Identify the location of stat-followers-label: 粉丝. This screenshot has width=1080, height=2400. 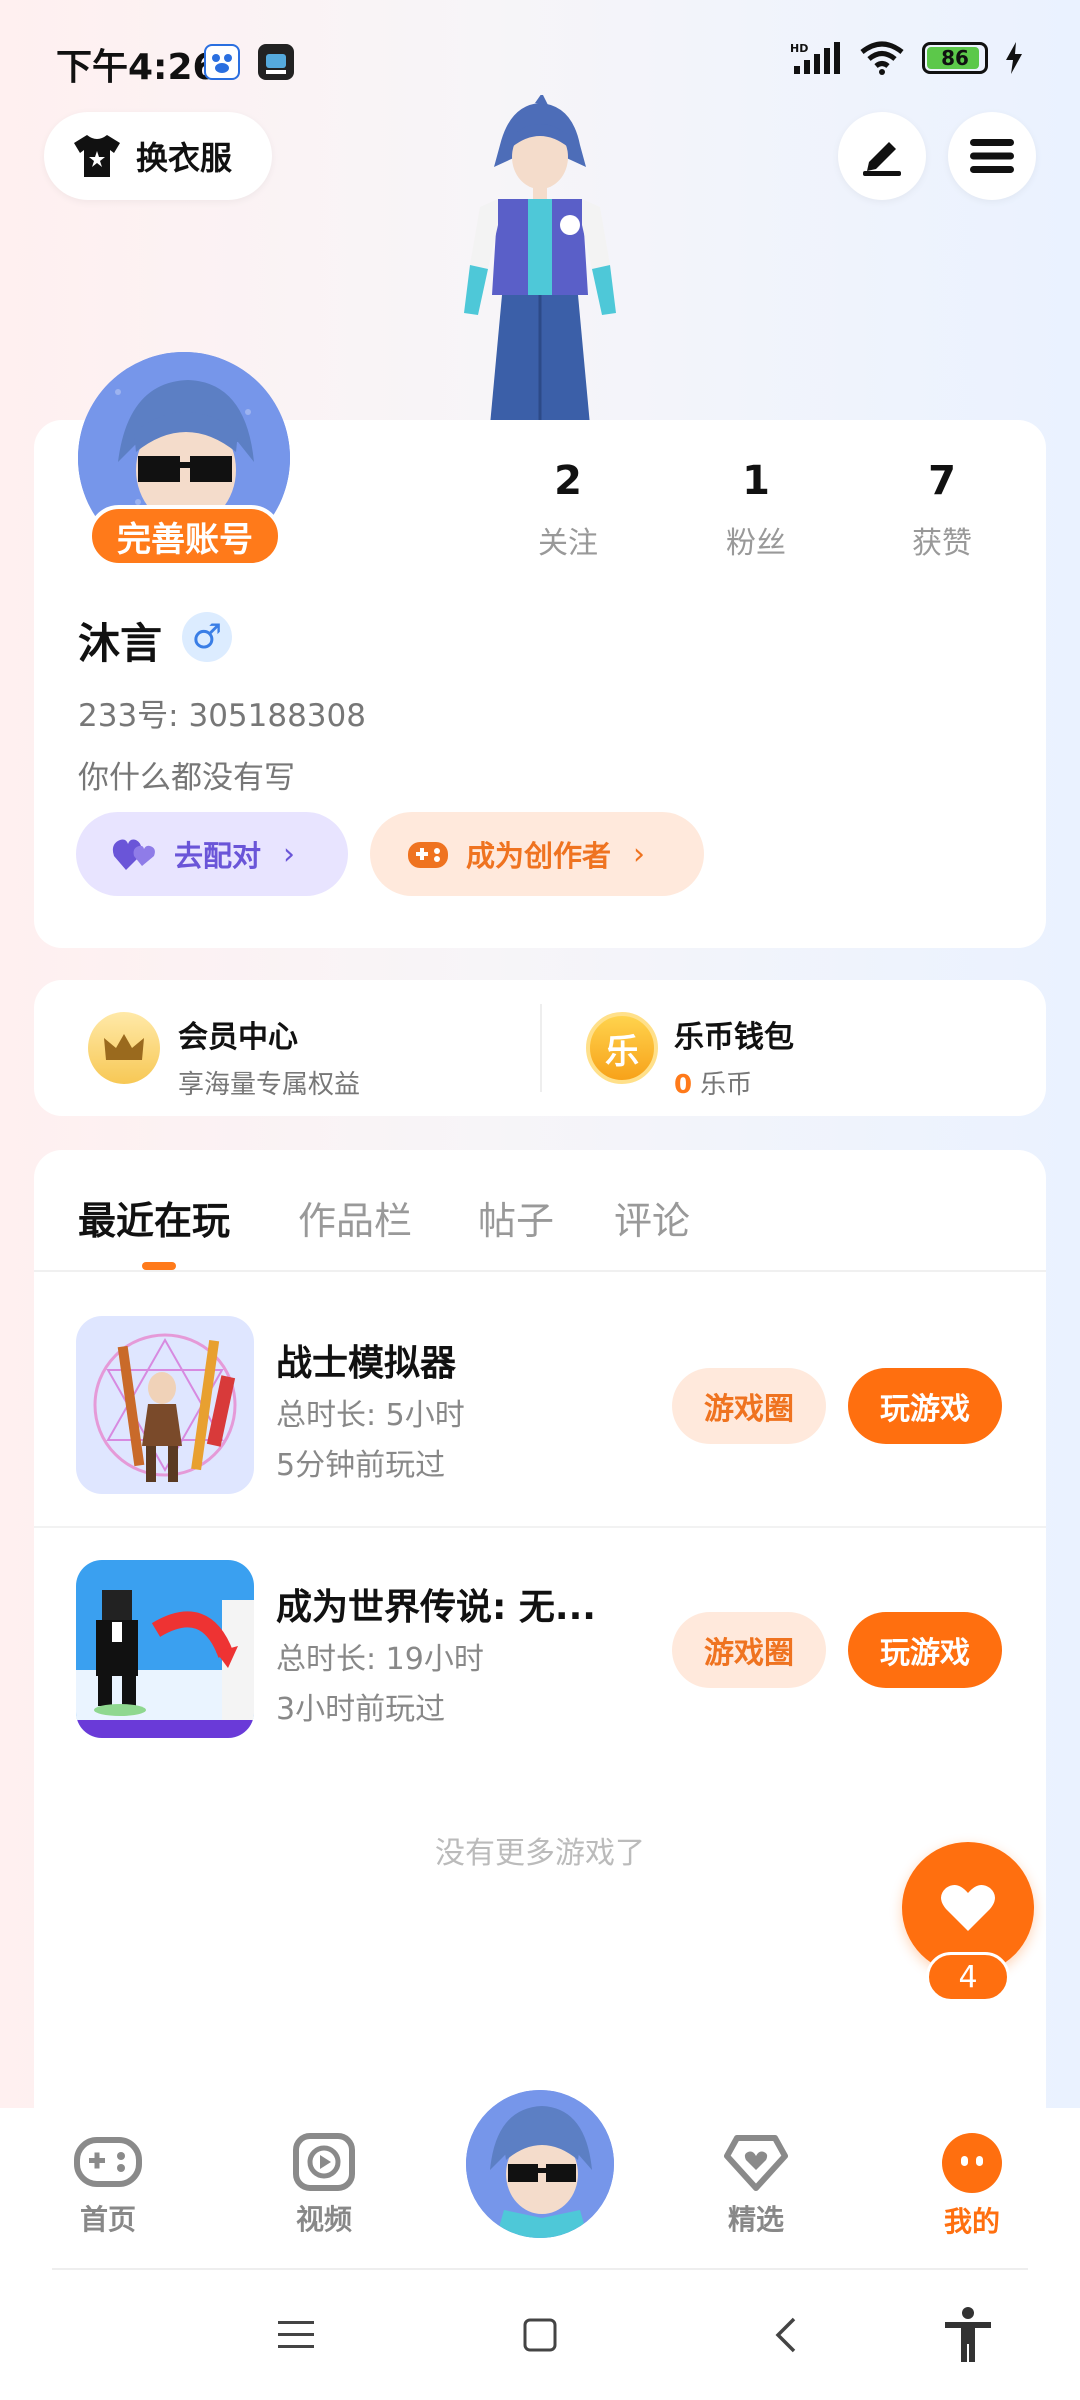
(756, 543).